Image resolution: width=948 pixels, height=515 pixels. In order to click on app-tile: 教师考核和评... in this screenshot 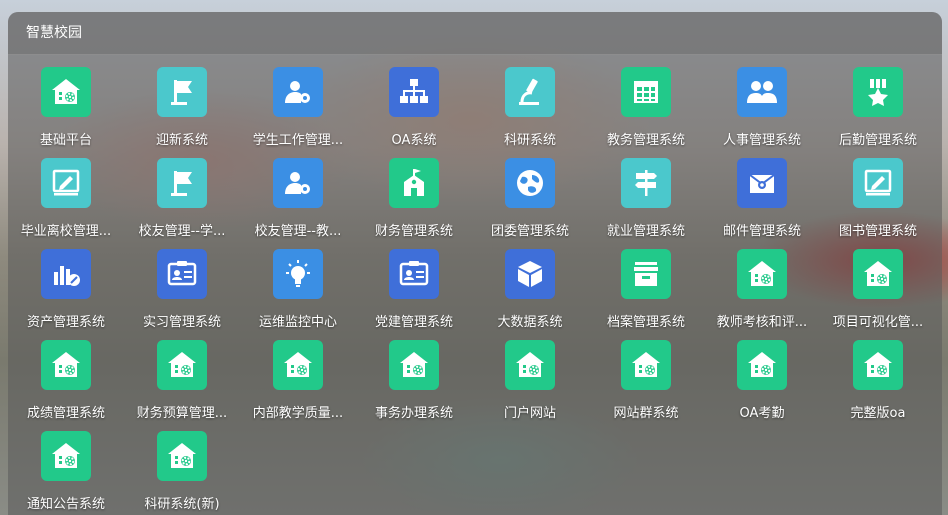, I will do `click(762, 294)`.